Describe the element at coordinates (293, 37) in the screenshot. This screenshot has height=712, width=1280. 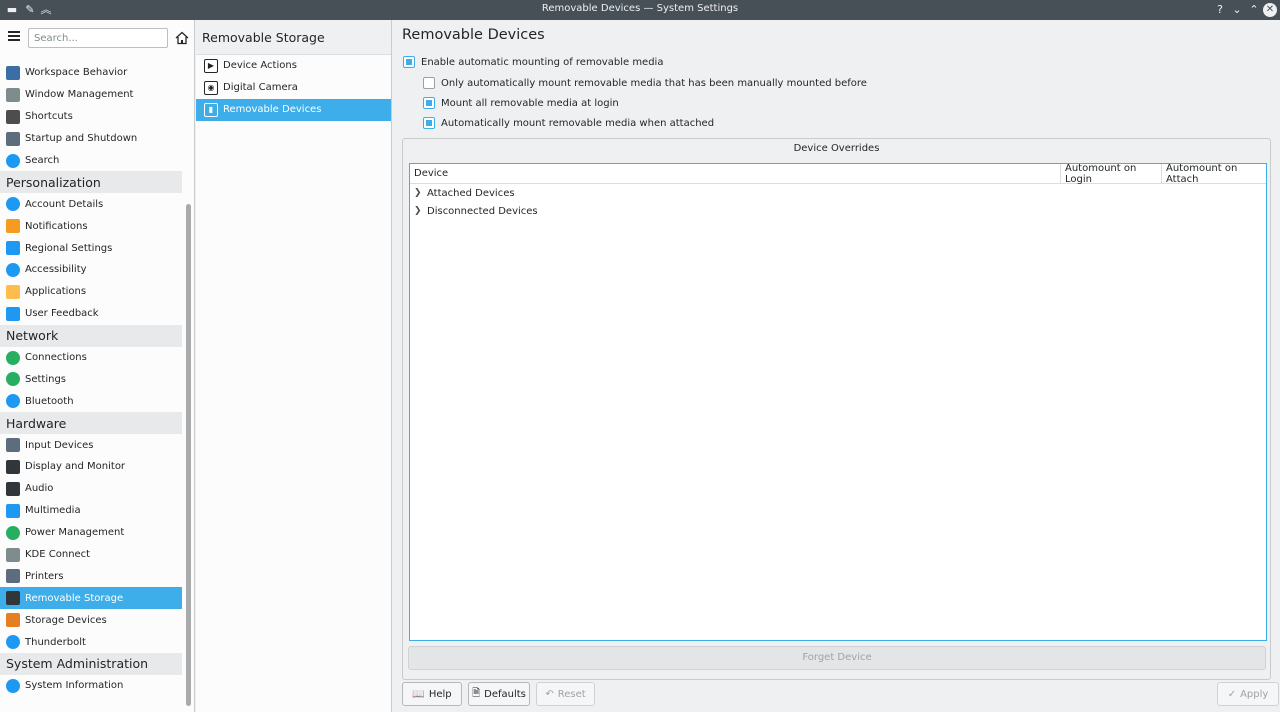
I see `subcategory-header: Removable Storage` at that location.